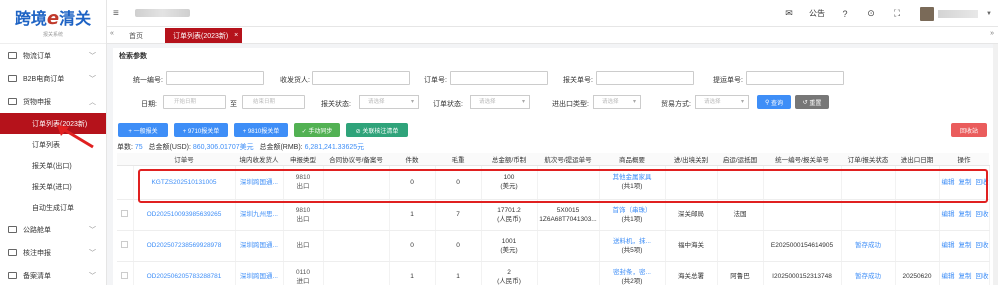  I want to click on amount: 1001, so click(509, 241).